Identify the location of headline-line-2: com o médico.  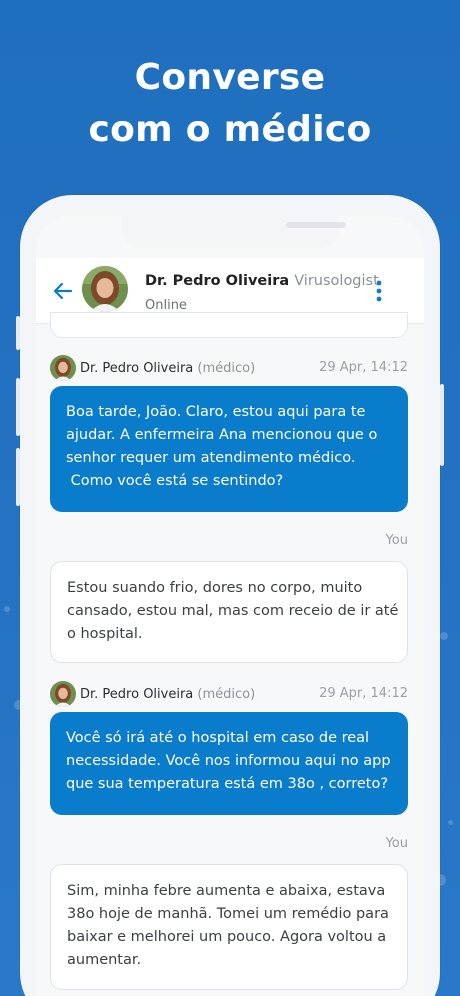
(230, 129).